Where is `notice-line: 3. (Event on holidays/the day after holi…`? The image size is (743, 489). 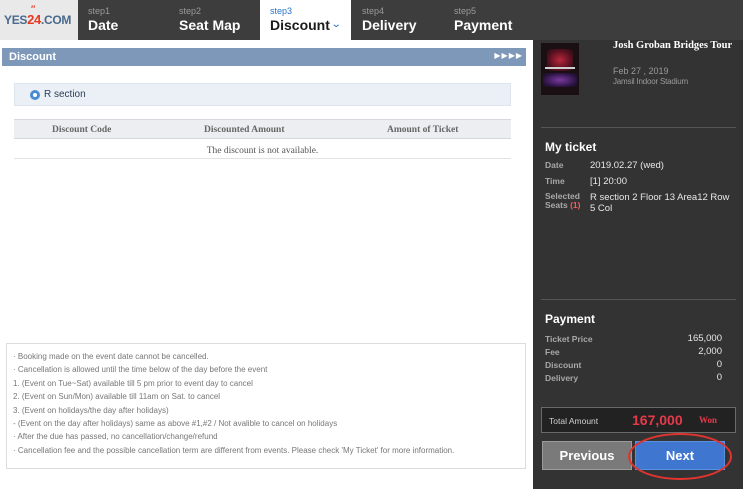
notice-line: 3. (Event on holidays/the day after holi… is located at coordinates (91, 410).